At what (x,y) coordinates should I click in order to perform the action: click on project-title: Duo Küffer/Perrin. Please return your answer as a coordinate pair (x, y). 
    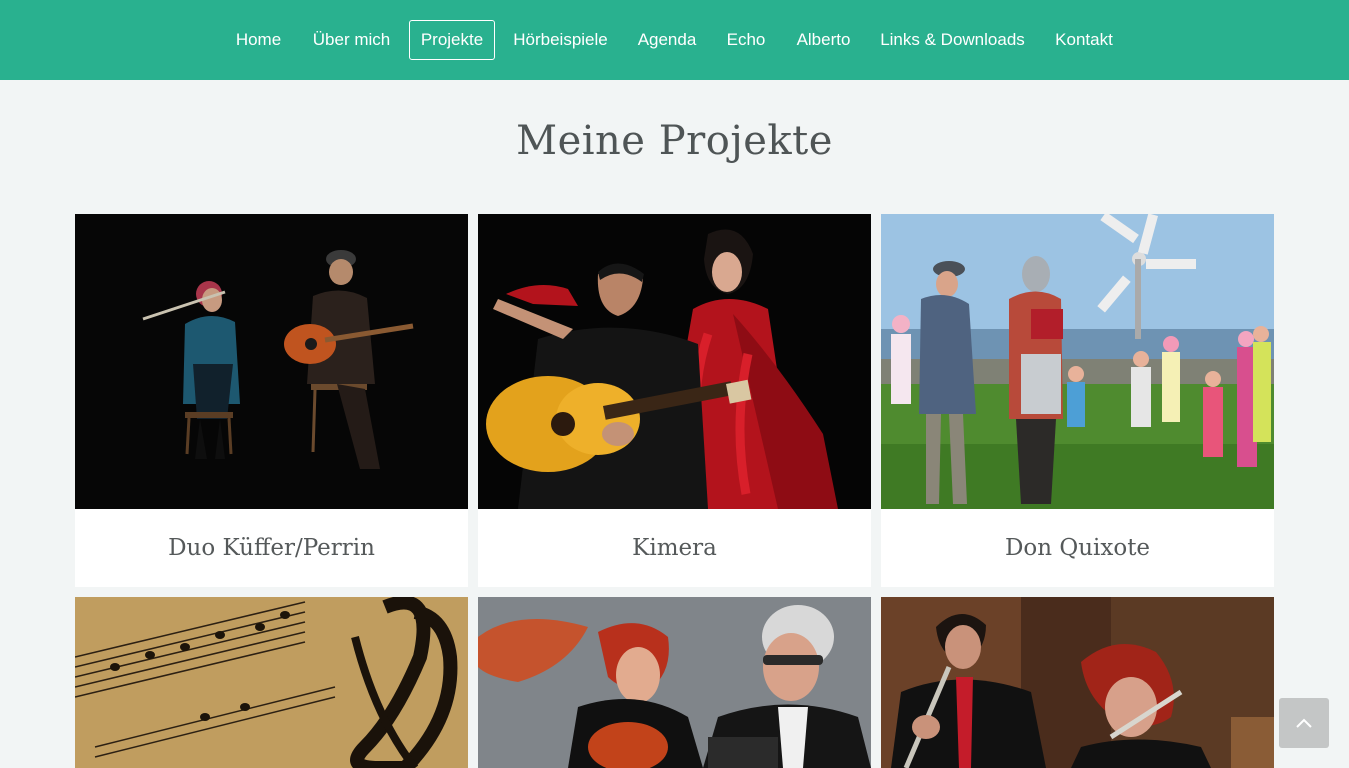
    Looking at the image, I should click on (271, 548).